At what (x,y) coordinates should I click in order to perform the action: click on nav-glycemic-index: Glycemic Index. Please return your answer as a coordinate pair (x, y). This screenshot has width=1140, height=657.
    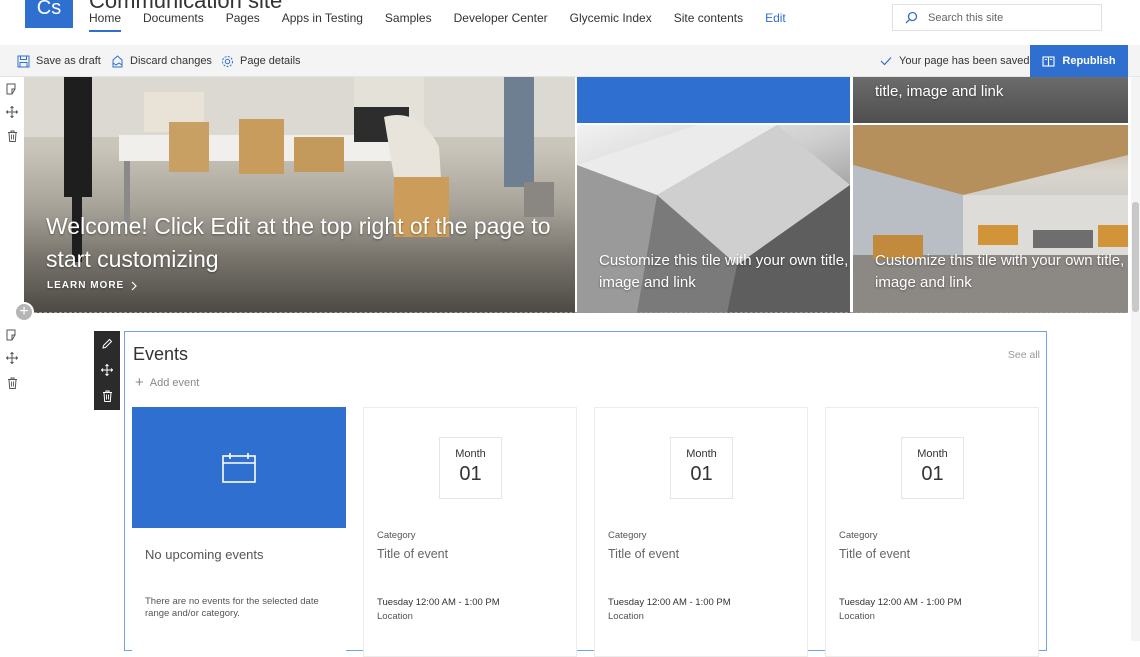
    Looking at the image, I should click on (611, 21).